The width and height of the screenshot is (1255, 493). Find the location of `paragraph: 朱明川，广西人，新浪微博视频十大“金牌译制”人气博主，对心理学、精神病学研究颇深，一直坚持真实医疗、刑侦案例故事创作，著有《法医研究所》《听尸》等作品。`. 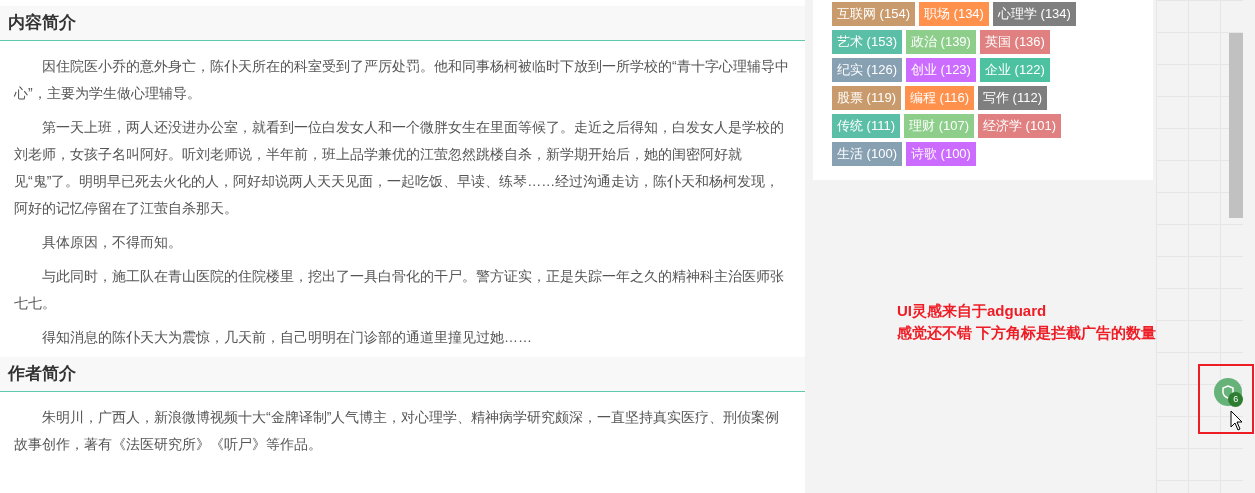

paragraph: 朱明川，广西人，新浪微博视频十大“金牌译制”人气博主，对心理学、精神病学研究颇深，一直坚持真实医疗、刑侦案例故事创作，著有《法医研究所》《听尸》等作品。 is located at coordinates (397, 431).